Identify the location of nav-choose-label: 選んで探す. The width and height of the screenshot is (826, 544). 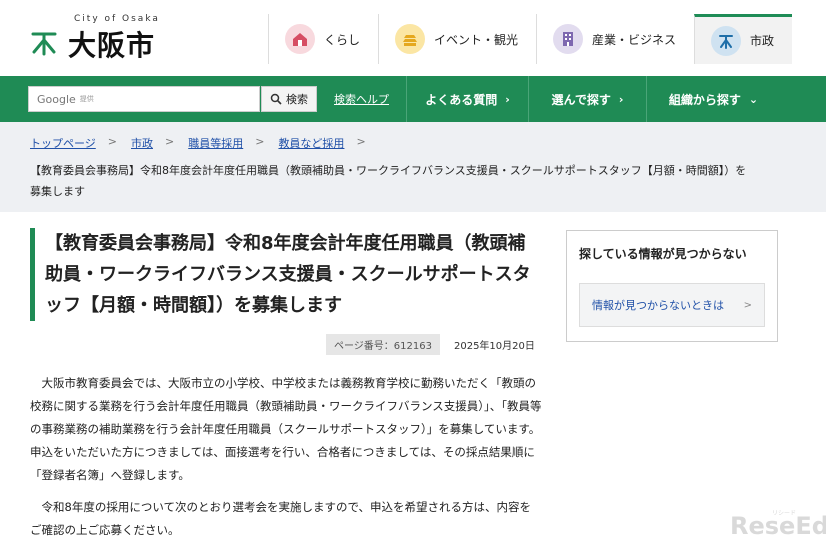
(581, 99).